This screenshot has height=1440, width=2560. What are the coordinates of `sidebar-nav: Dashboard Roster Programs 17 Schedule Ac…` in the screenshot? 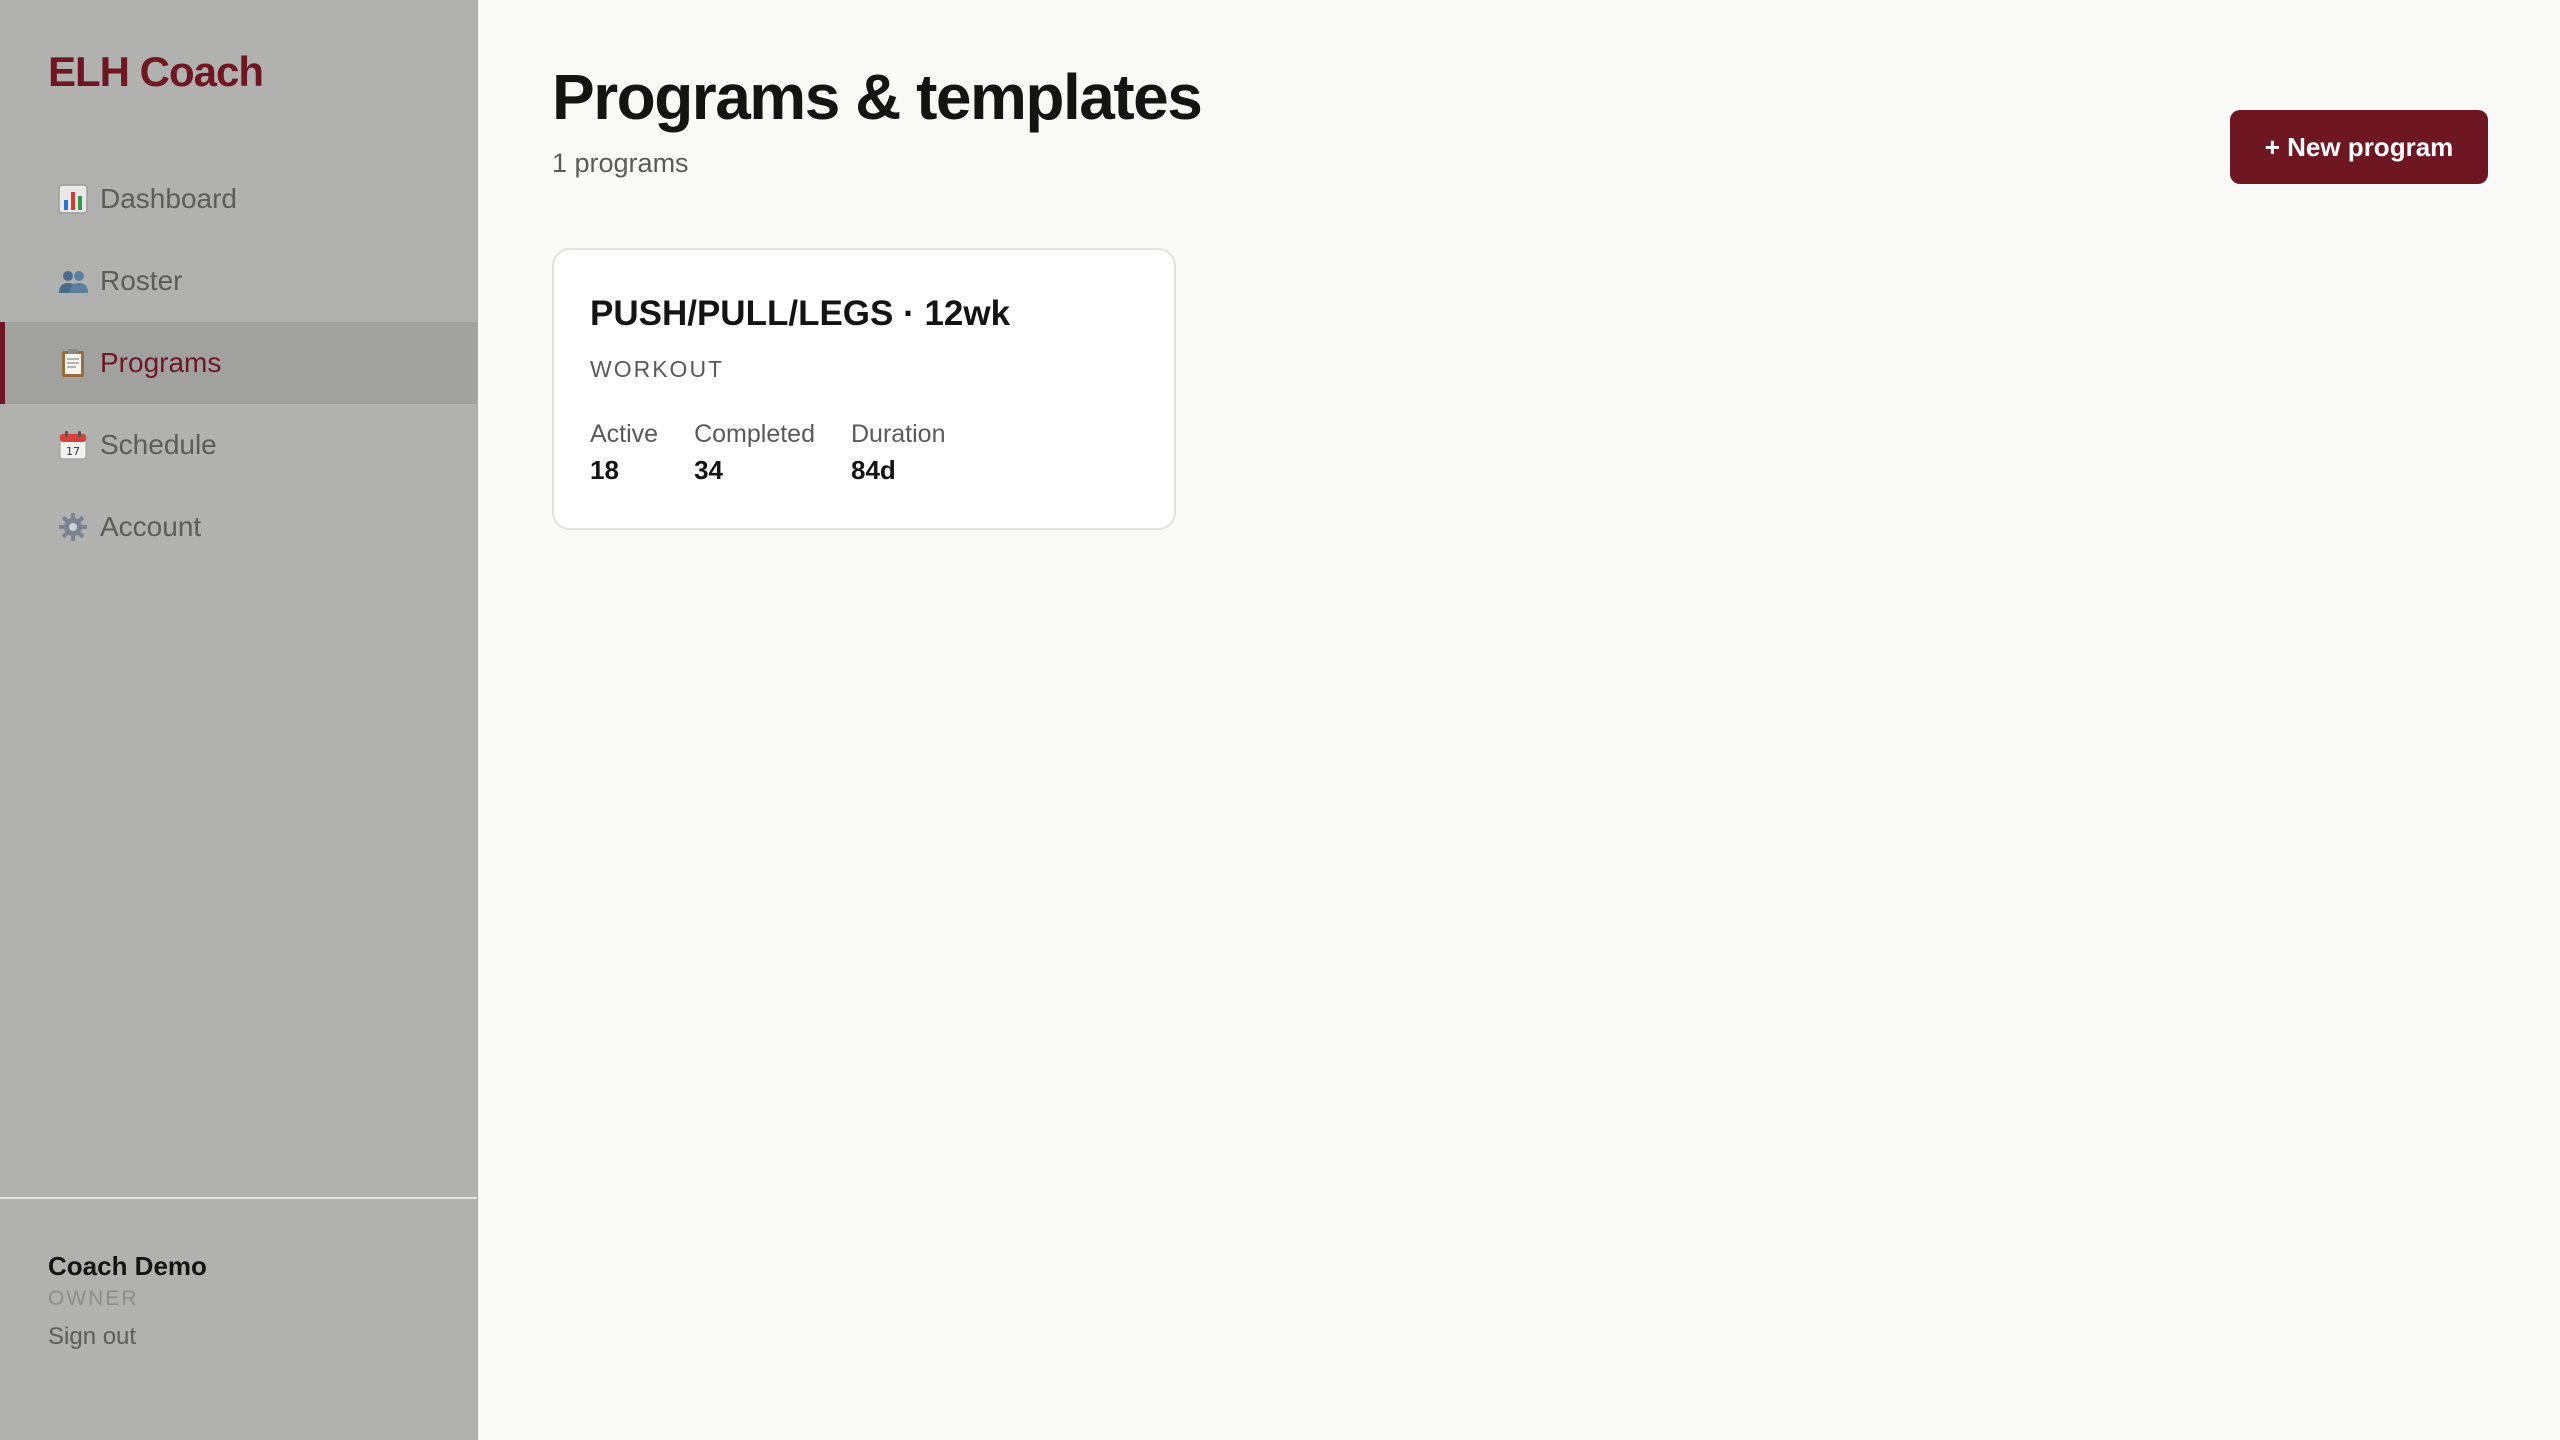 It's located at (238, 363).